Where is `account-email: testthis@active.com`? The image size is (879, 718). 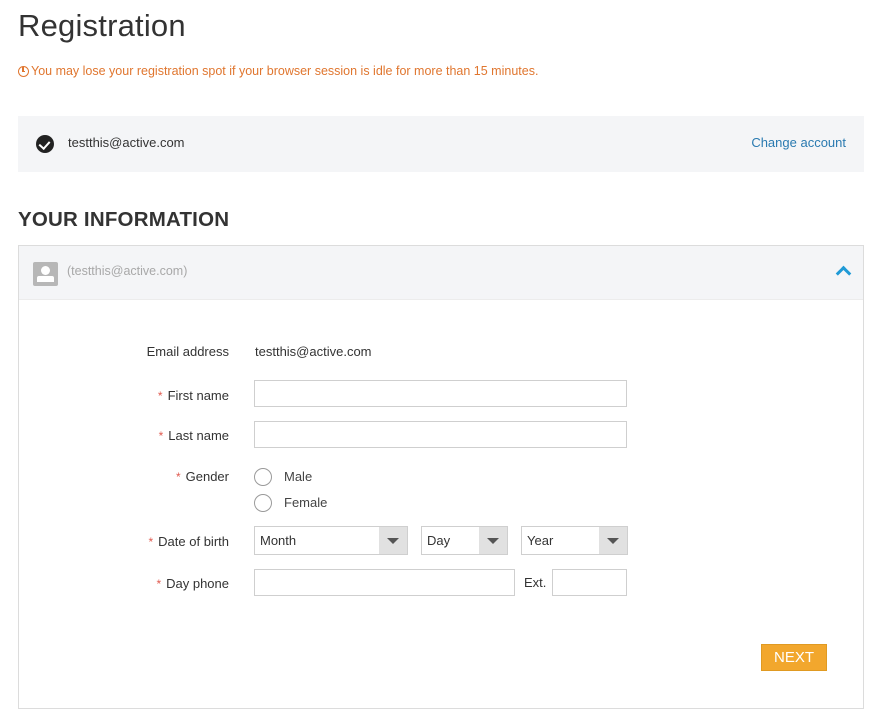
account-email: testthis@active.com is located at coordinates (126, 142).